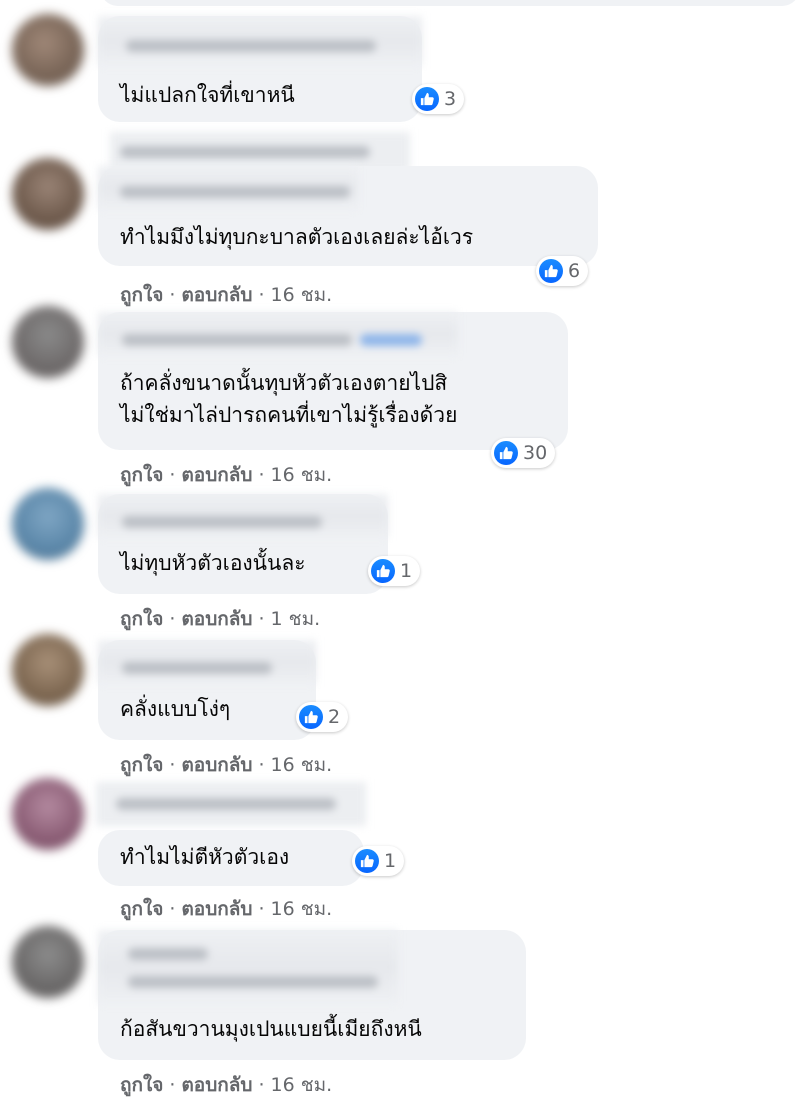 Image resolution: width=800 pixels, height=1100 pixels. What do you see at coordinates (205, 857) in the screenshot?
I see `comment-text: ทำไมไม่ตีหัวตัวเอง` at bounding box center [205, 857].